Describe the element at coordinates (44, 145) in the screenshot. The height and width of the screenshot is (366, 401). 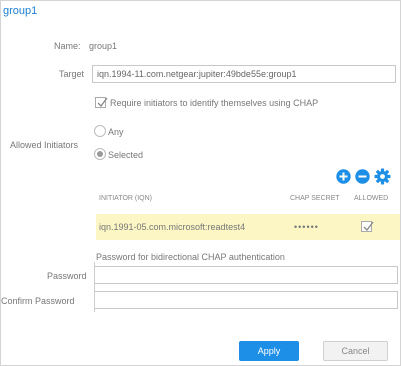
I see `allowed-initiators-label: Allowed Initiators` at that location.